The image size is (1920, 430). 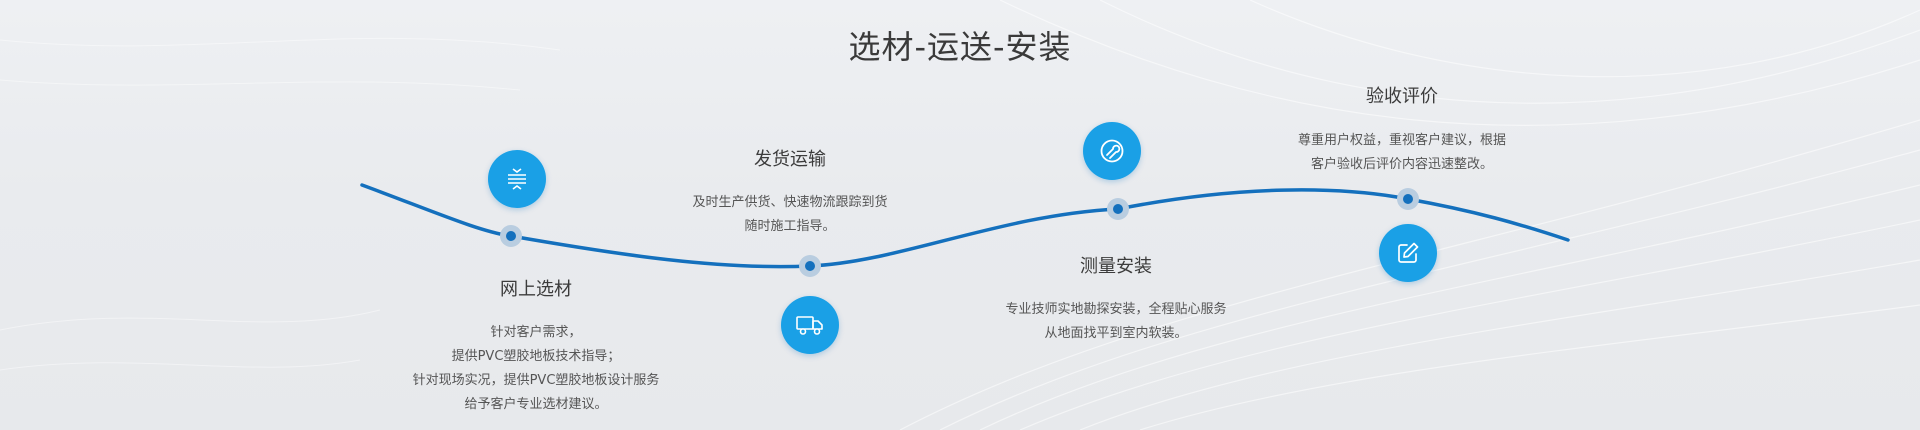 I want to click on step-2-desc-line: 及时生产供货、快速物流跟踪到货, so click(x=790, y=202).